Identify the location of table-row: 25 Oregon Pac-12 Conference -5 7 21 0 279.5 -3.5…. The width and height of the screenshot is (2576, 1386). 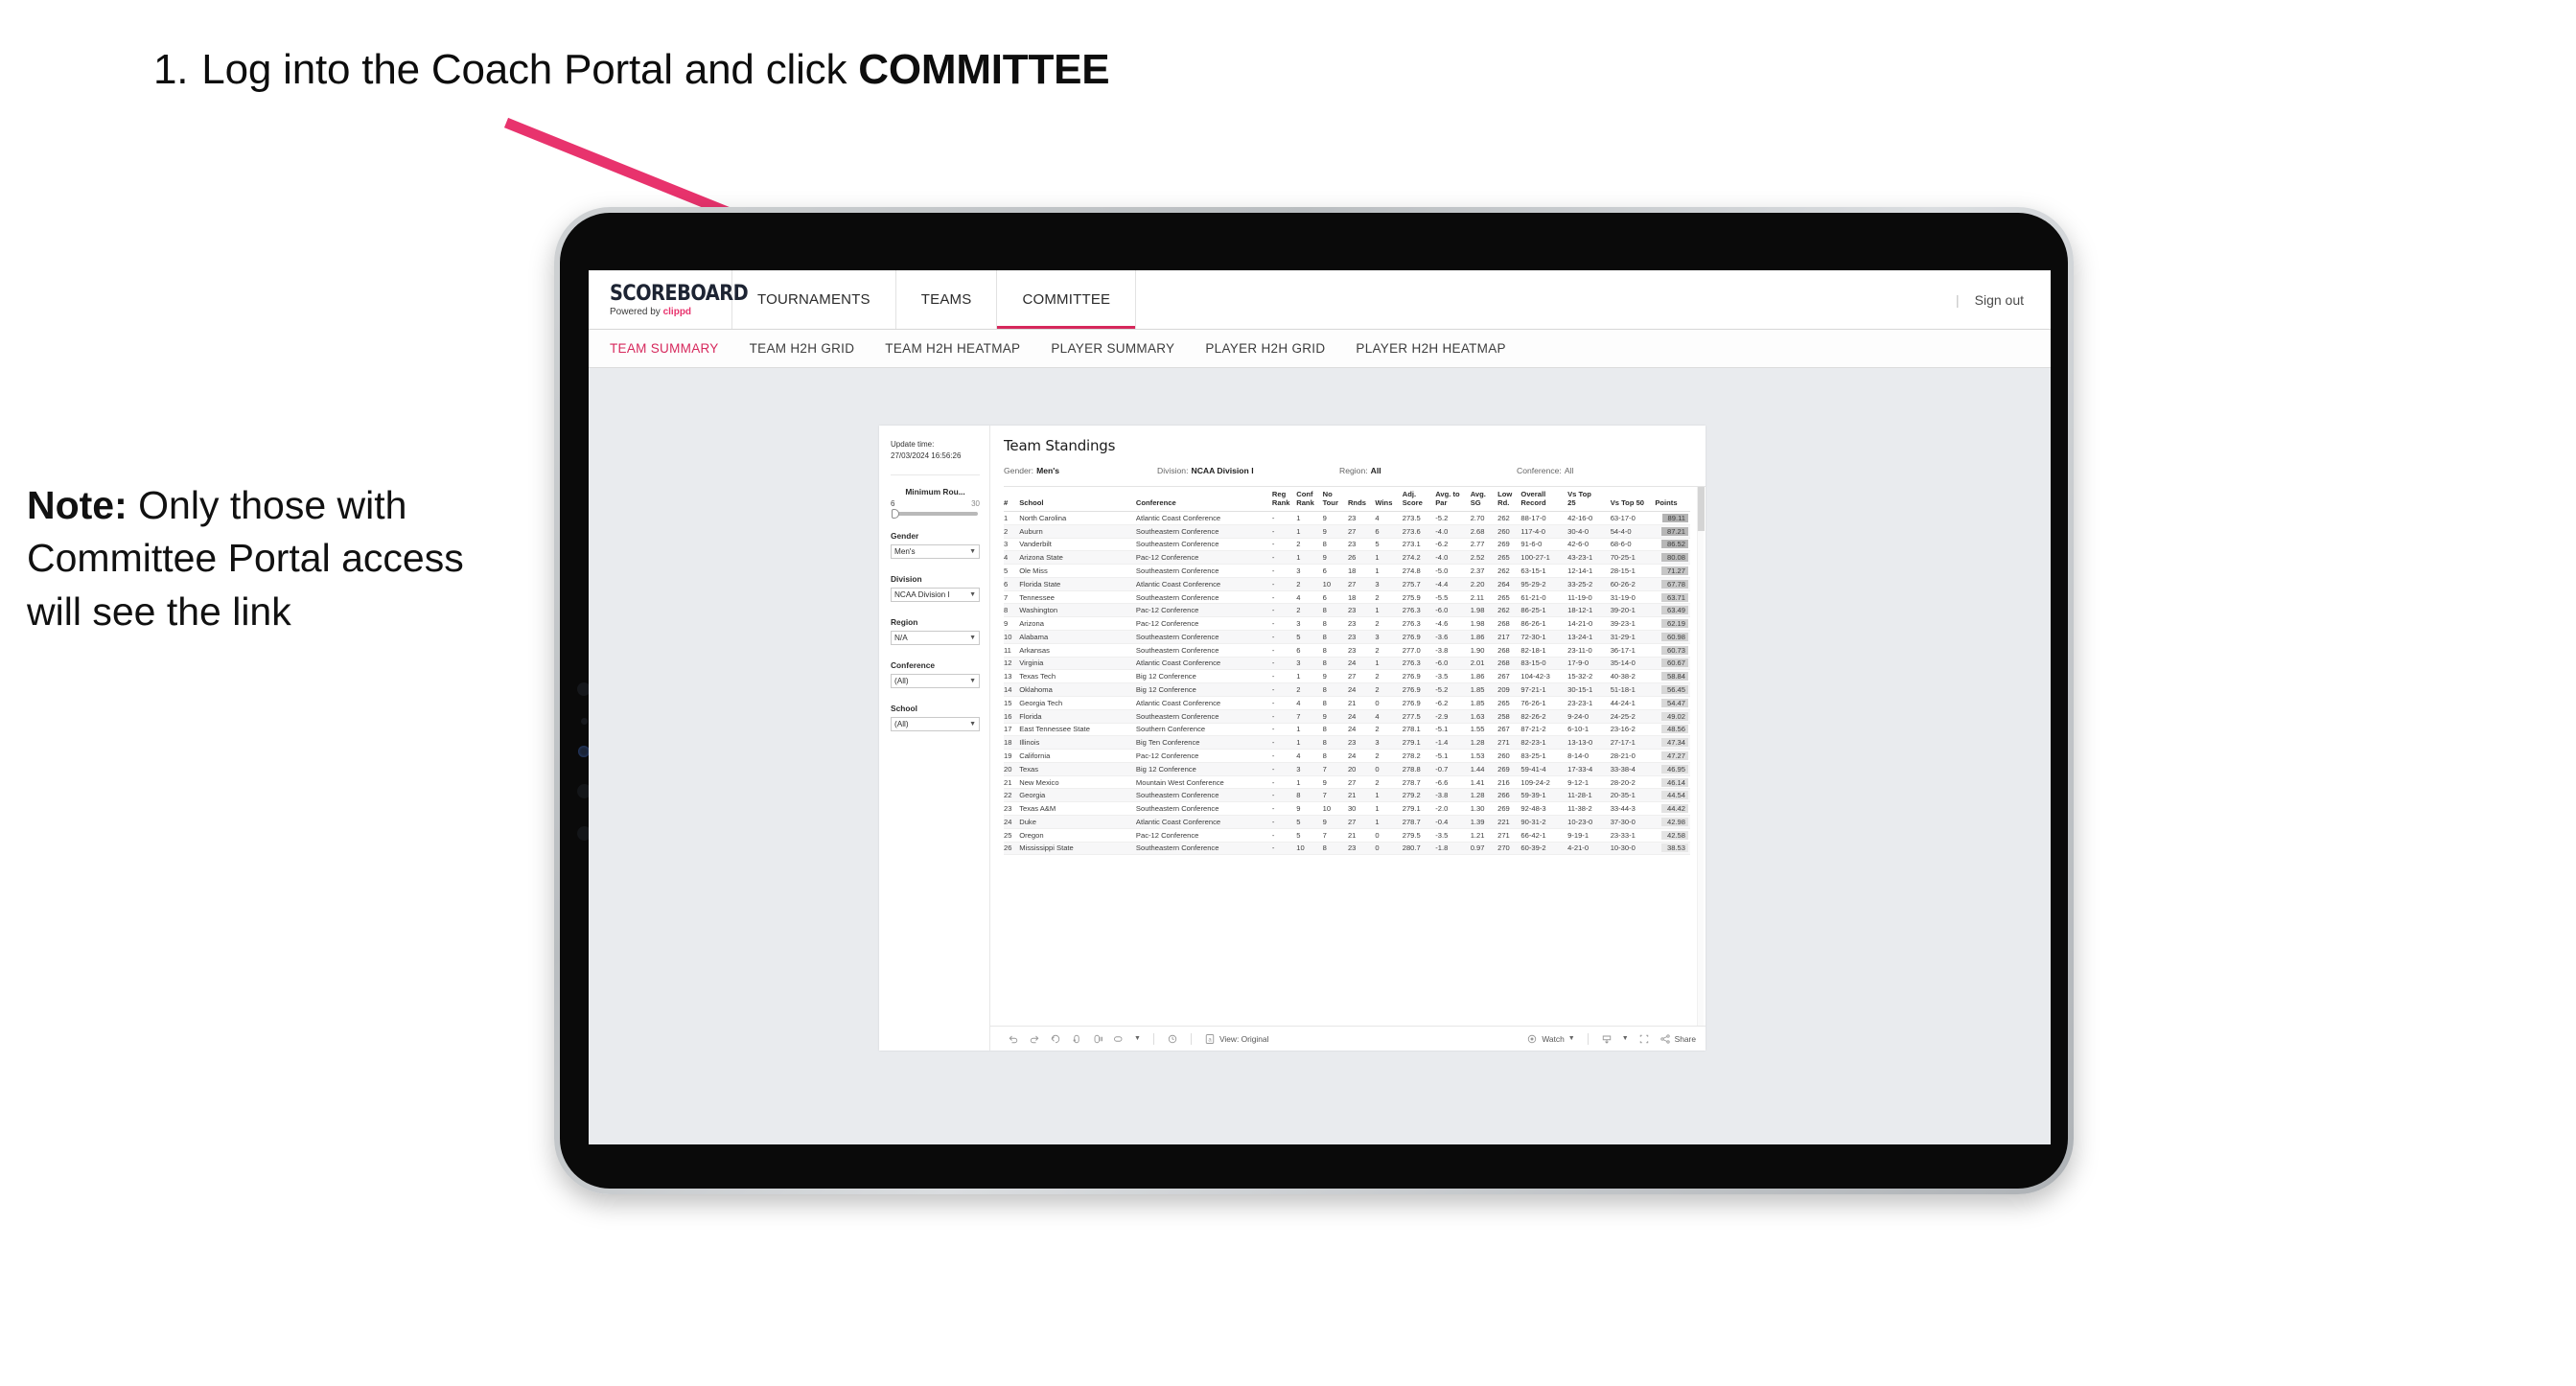
(1347, 836).